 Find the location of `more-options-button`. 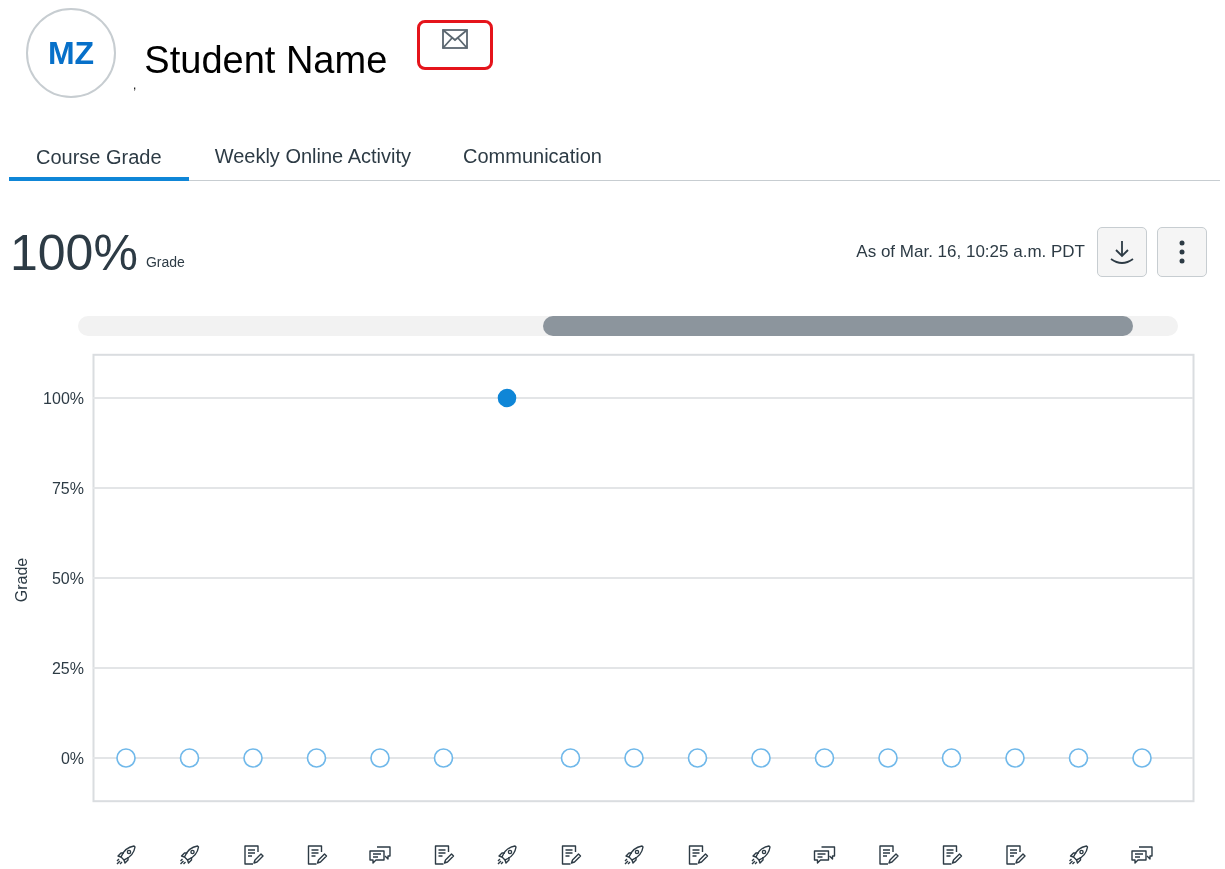

more-options-button is located at coordinates (1182, 252).